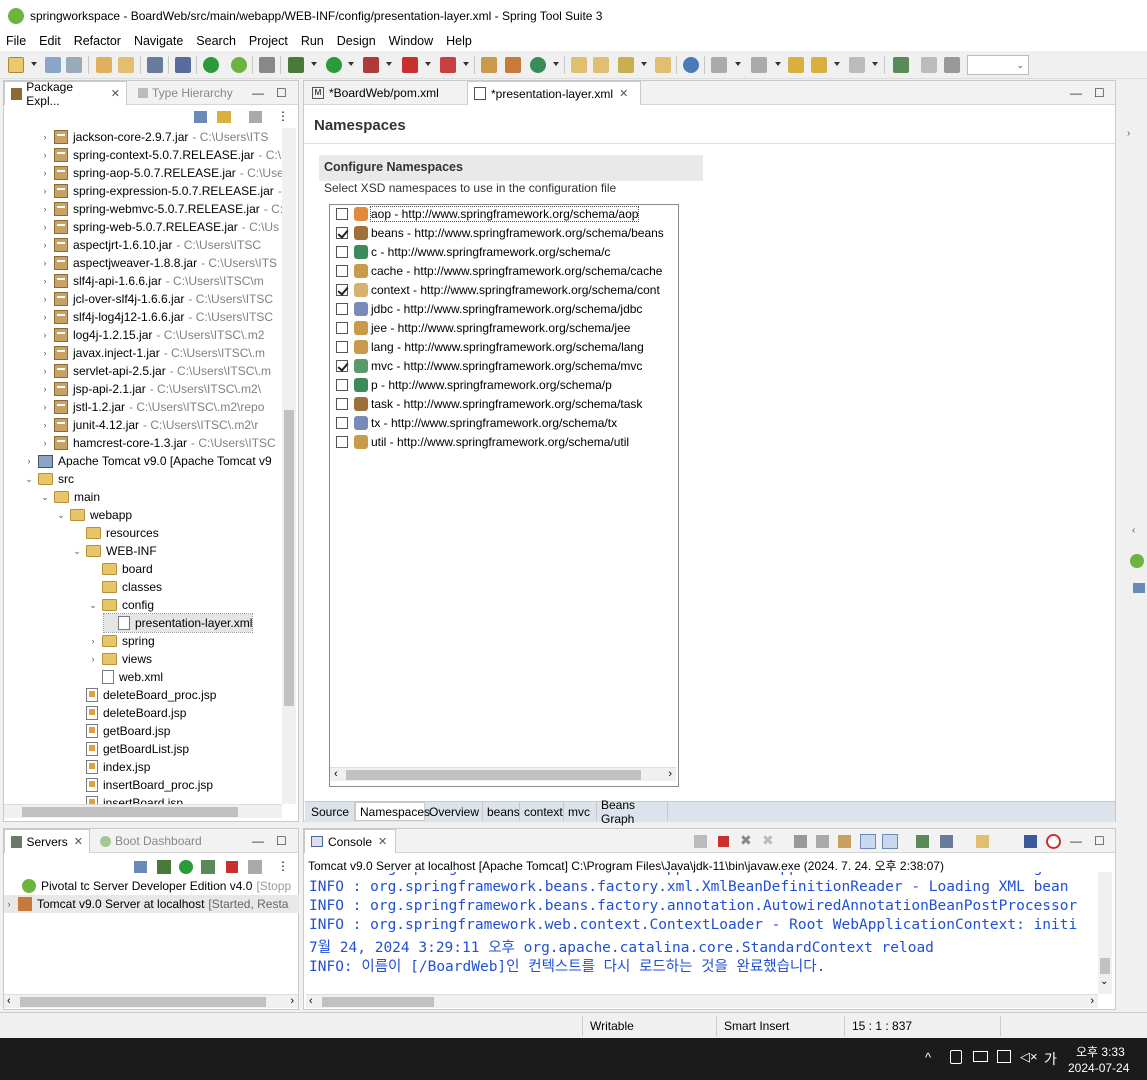  I want to click on spring-perspective-icon, so click(929, 65).